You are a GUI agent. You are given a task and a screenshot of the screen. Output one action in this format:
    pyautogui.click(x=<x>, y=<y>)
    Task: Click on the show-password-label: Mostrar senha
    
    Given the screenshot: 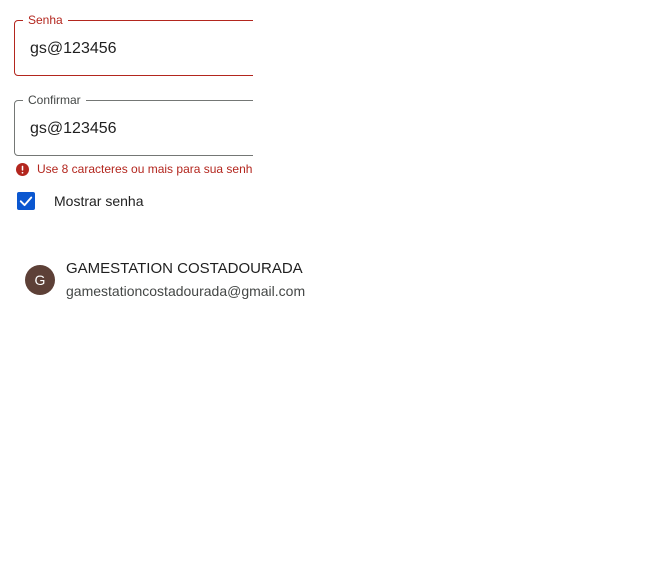 What is the action you would take?
    pyautogui.click(x=99, y=201)
    